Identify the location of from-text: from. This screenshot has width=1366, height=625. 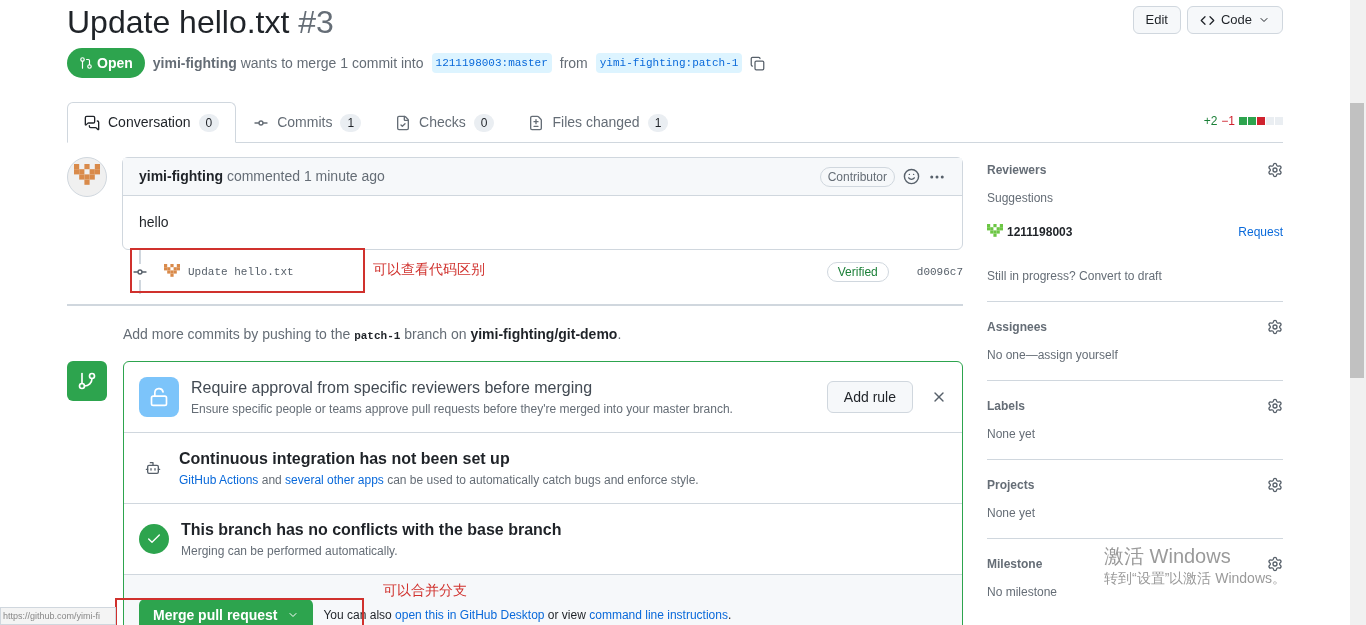
(573, 63).